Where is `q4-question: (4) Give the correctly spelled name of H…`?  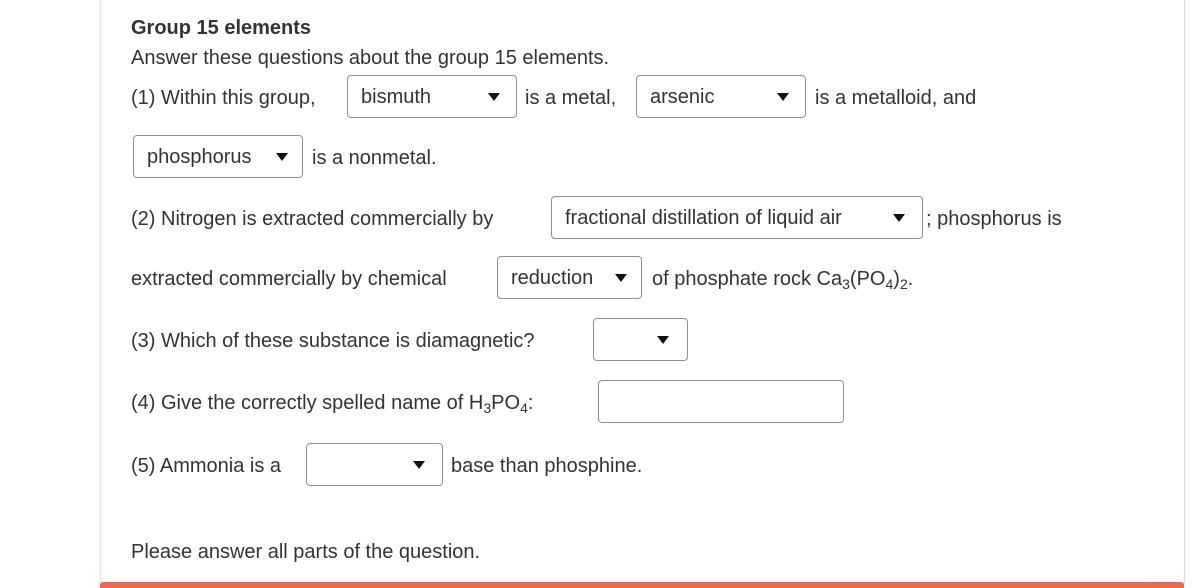
q4-question: (4) Give the correctly spelled name of H… is located at coordinates (332, 403).